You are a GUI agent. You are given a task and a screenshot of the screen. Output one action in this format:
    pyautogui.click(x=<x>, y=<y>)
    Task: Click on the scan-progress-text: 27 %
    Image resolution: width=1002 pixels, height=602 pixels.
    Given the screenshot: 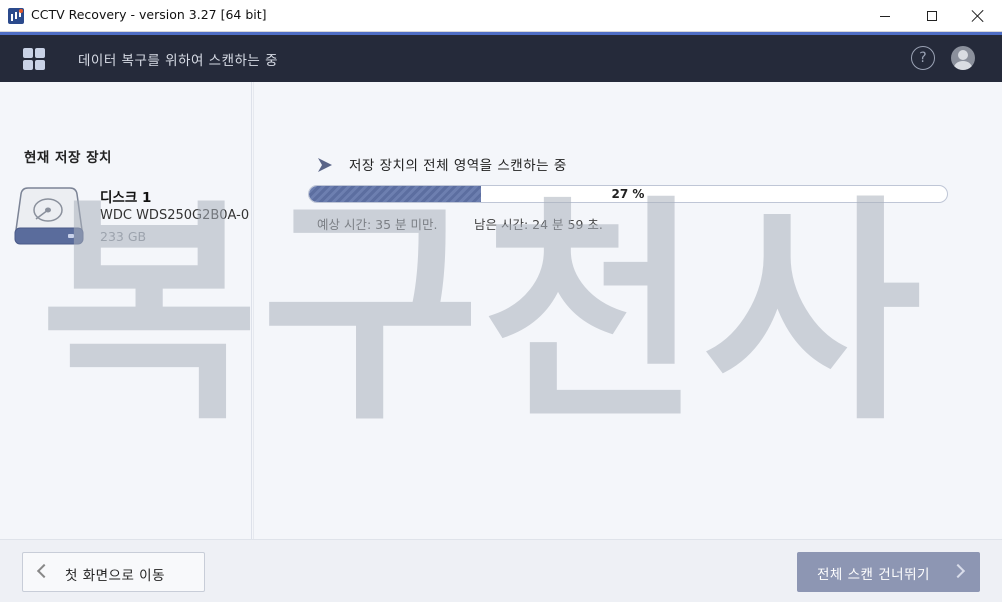 What is the action you would take?
    pyautogui.click(x=628, y=194)
    